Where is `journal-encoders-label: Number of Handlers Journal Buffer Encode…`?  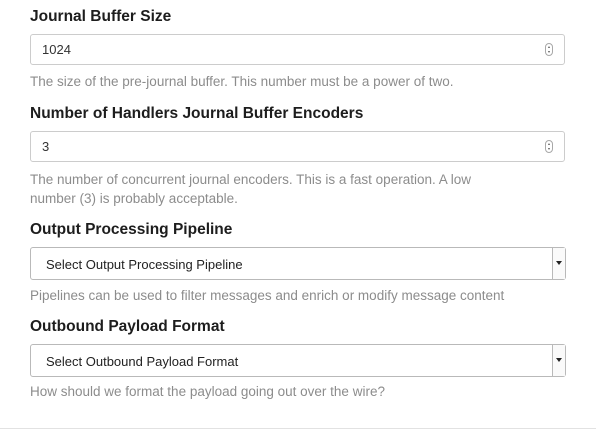 journal-encoders-label: Number of Handlers Journal Buffer Encode… is located at coordinates (197, 113).